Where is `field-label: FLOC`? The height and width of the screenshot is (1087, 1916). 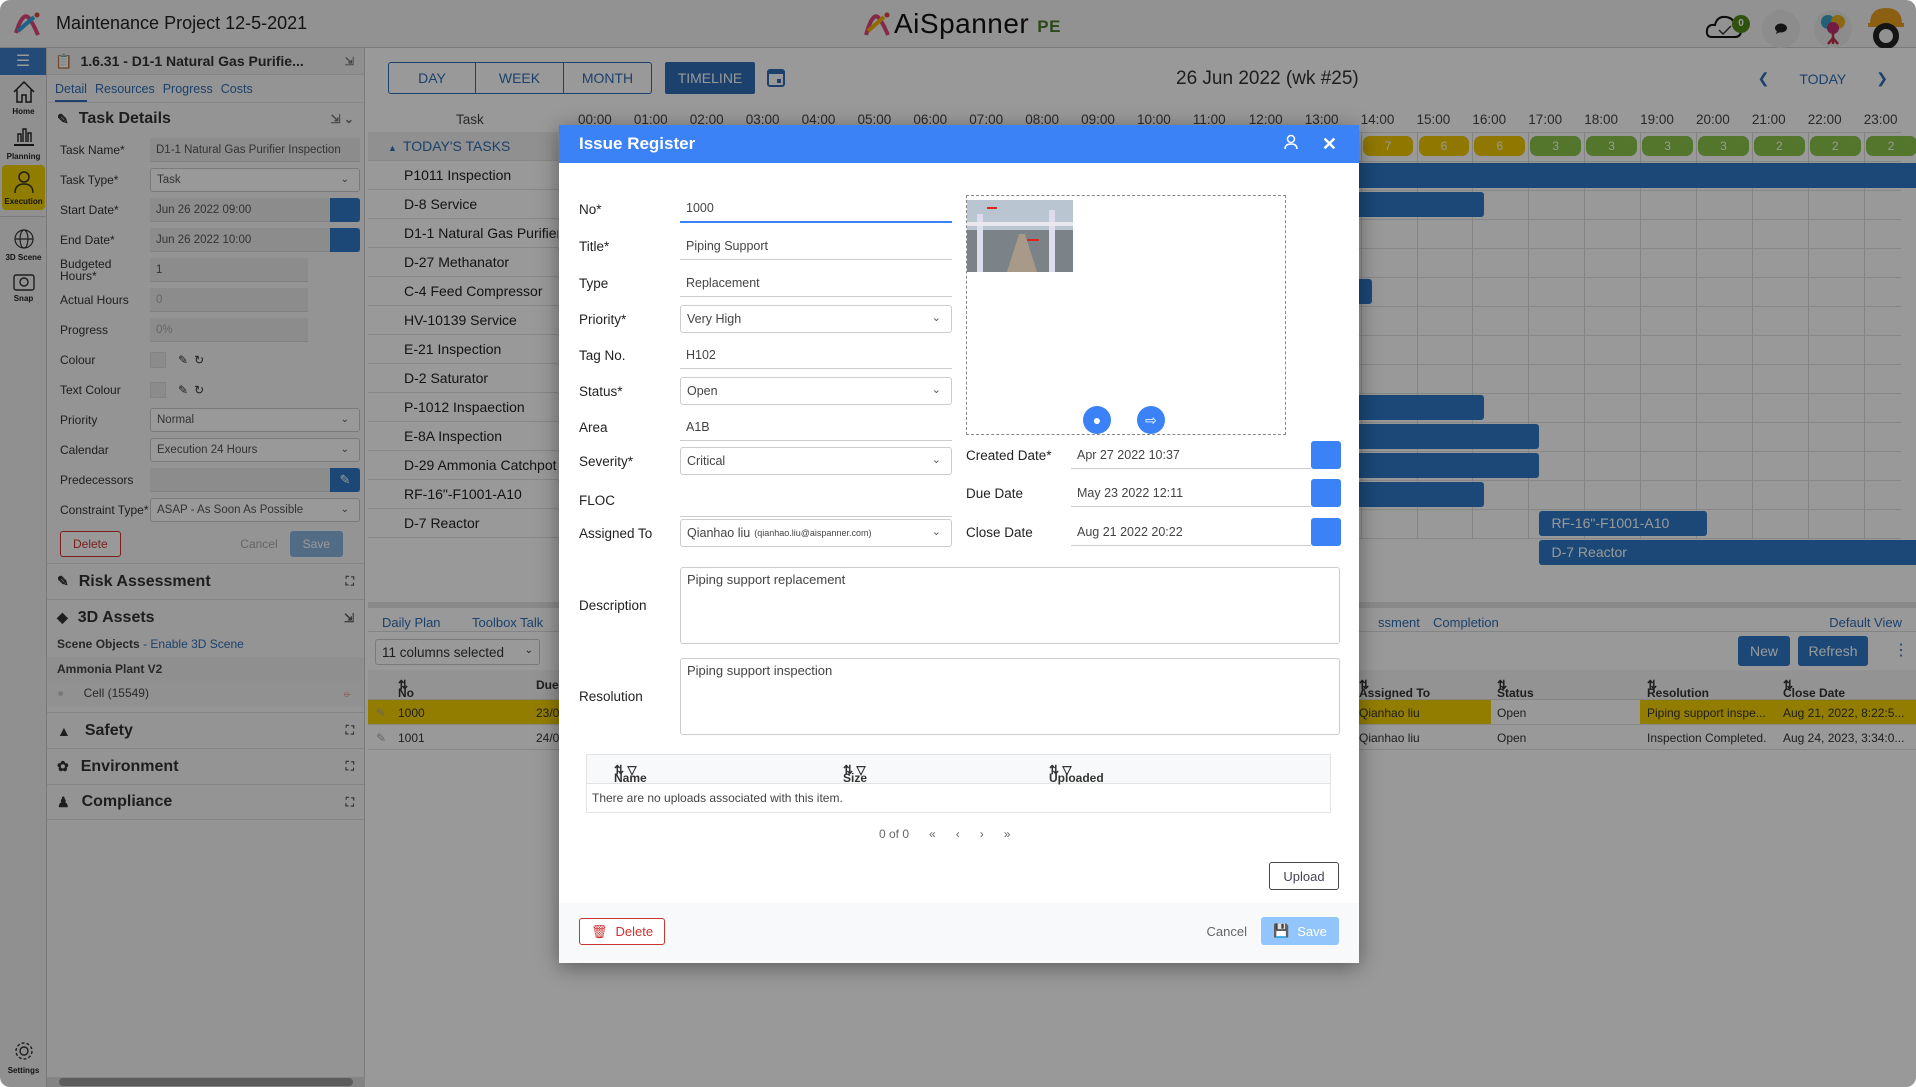
field-label: FLOC is located at coordinates (597, 500).